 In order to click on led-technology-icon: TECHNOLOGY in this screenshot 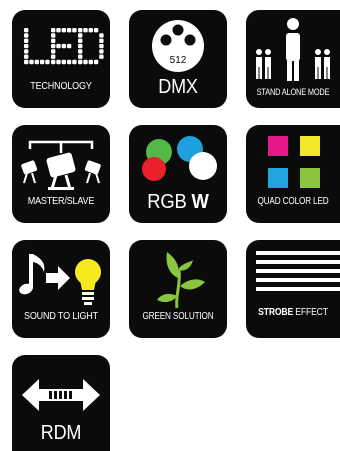, I will do `click(61, 59)`.